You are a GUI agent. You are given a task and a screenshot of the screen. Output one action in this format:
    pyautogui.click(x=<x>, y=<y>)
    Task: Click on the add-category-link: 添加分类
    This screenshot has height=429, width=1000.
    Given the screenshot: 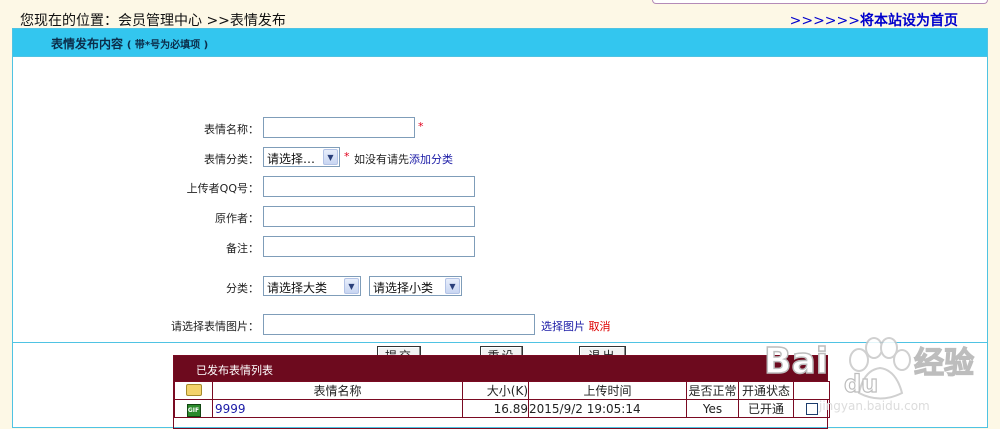 What is the action you would take?
    pyautogui.click(x=431, y=159)
    